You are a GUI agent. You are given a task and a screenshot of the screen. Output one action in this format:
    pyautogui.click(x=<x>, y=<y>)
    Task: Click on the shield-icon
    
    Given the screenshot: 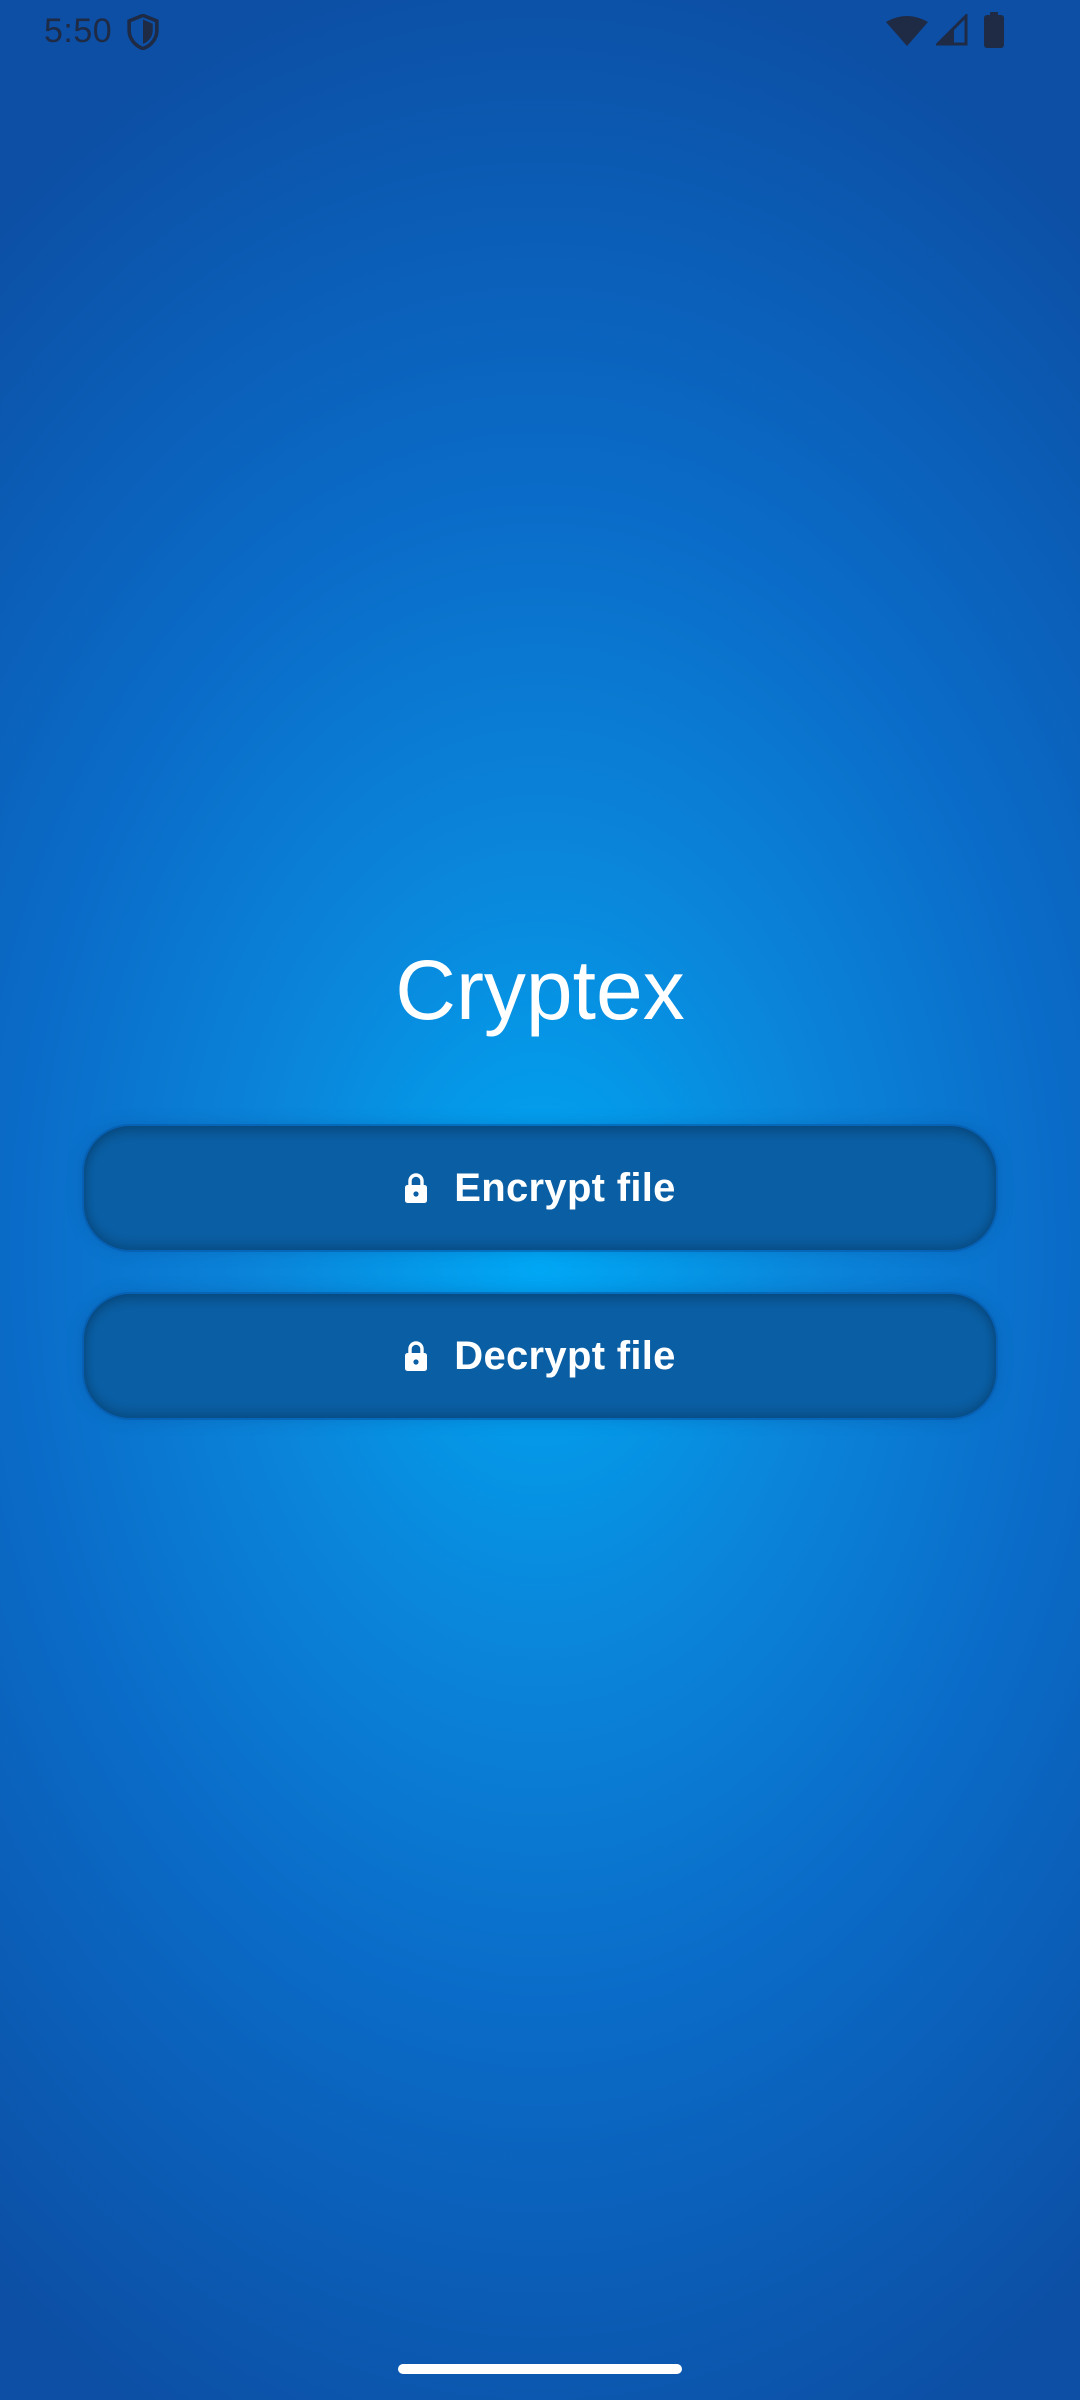 What is the action you would take?
    pyautogui.click(x=143, y=32)
    